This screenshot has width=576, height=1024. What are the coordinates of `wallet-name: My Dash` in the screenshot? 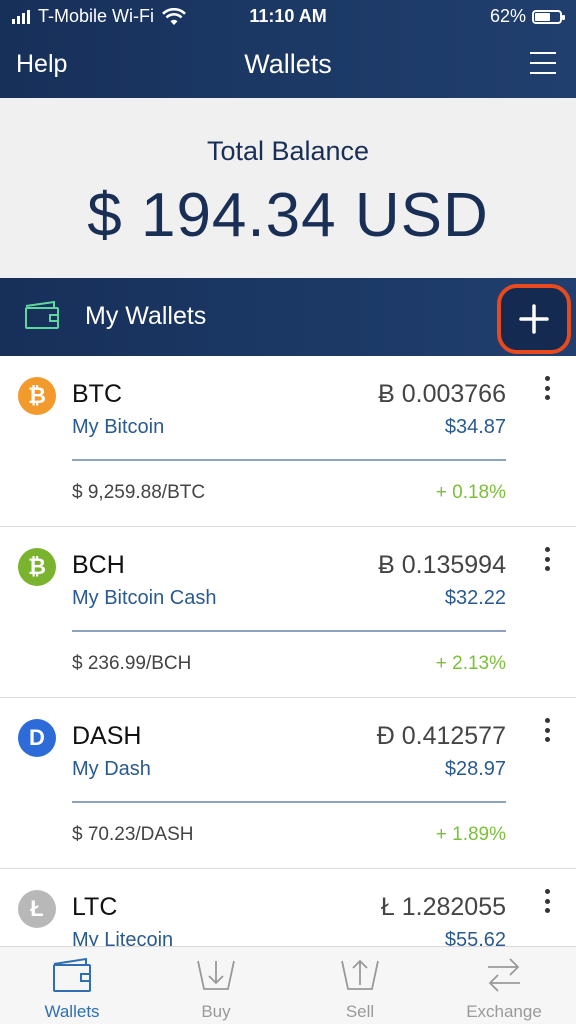 It's located at (111, 769).